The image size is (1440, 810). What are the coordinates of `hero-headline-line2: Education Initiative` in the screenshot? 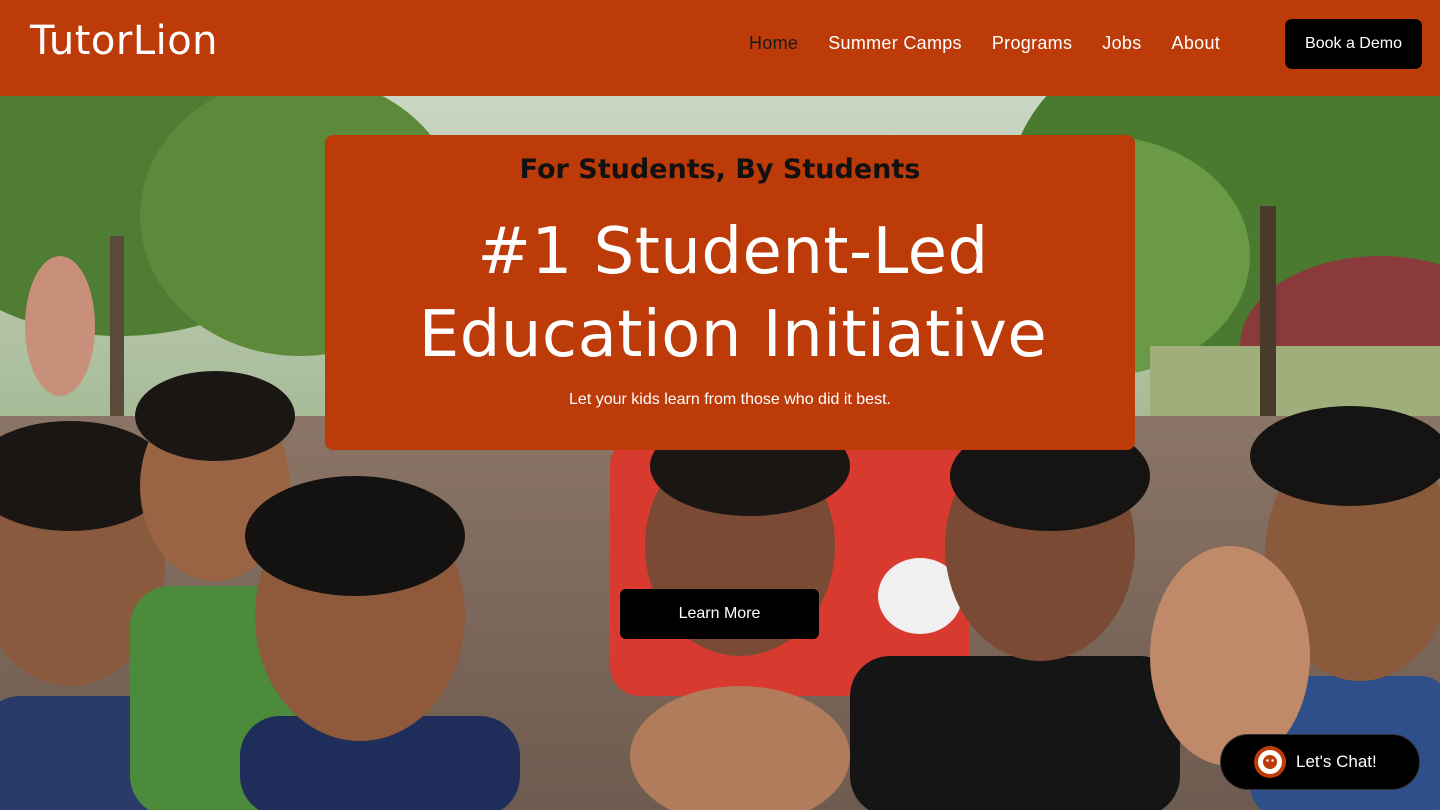 It's located at (733, 335).